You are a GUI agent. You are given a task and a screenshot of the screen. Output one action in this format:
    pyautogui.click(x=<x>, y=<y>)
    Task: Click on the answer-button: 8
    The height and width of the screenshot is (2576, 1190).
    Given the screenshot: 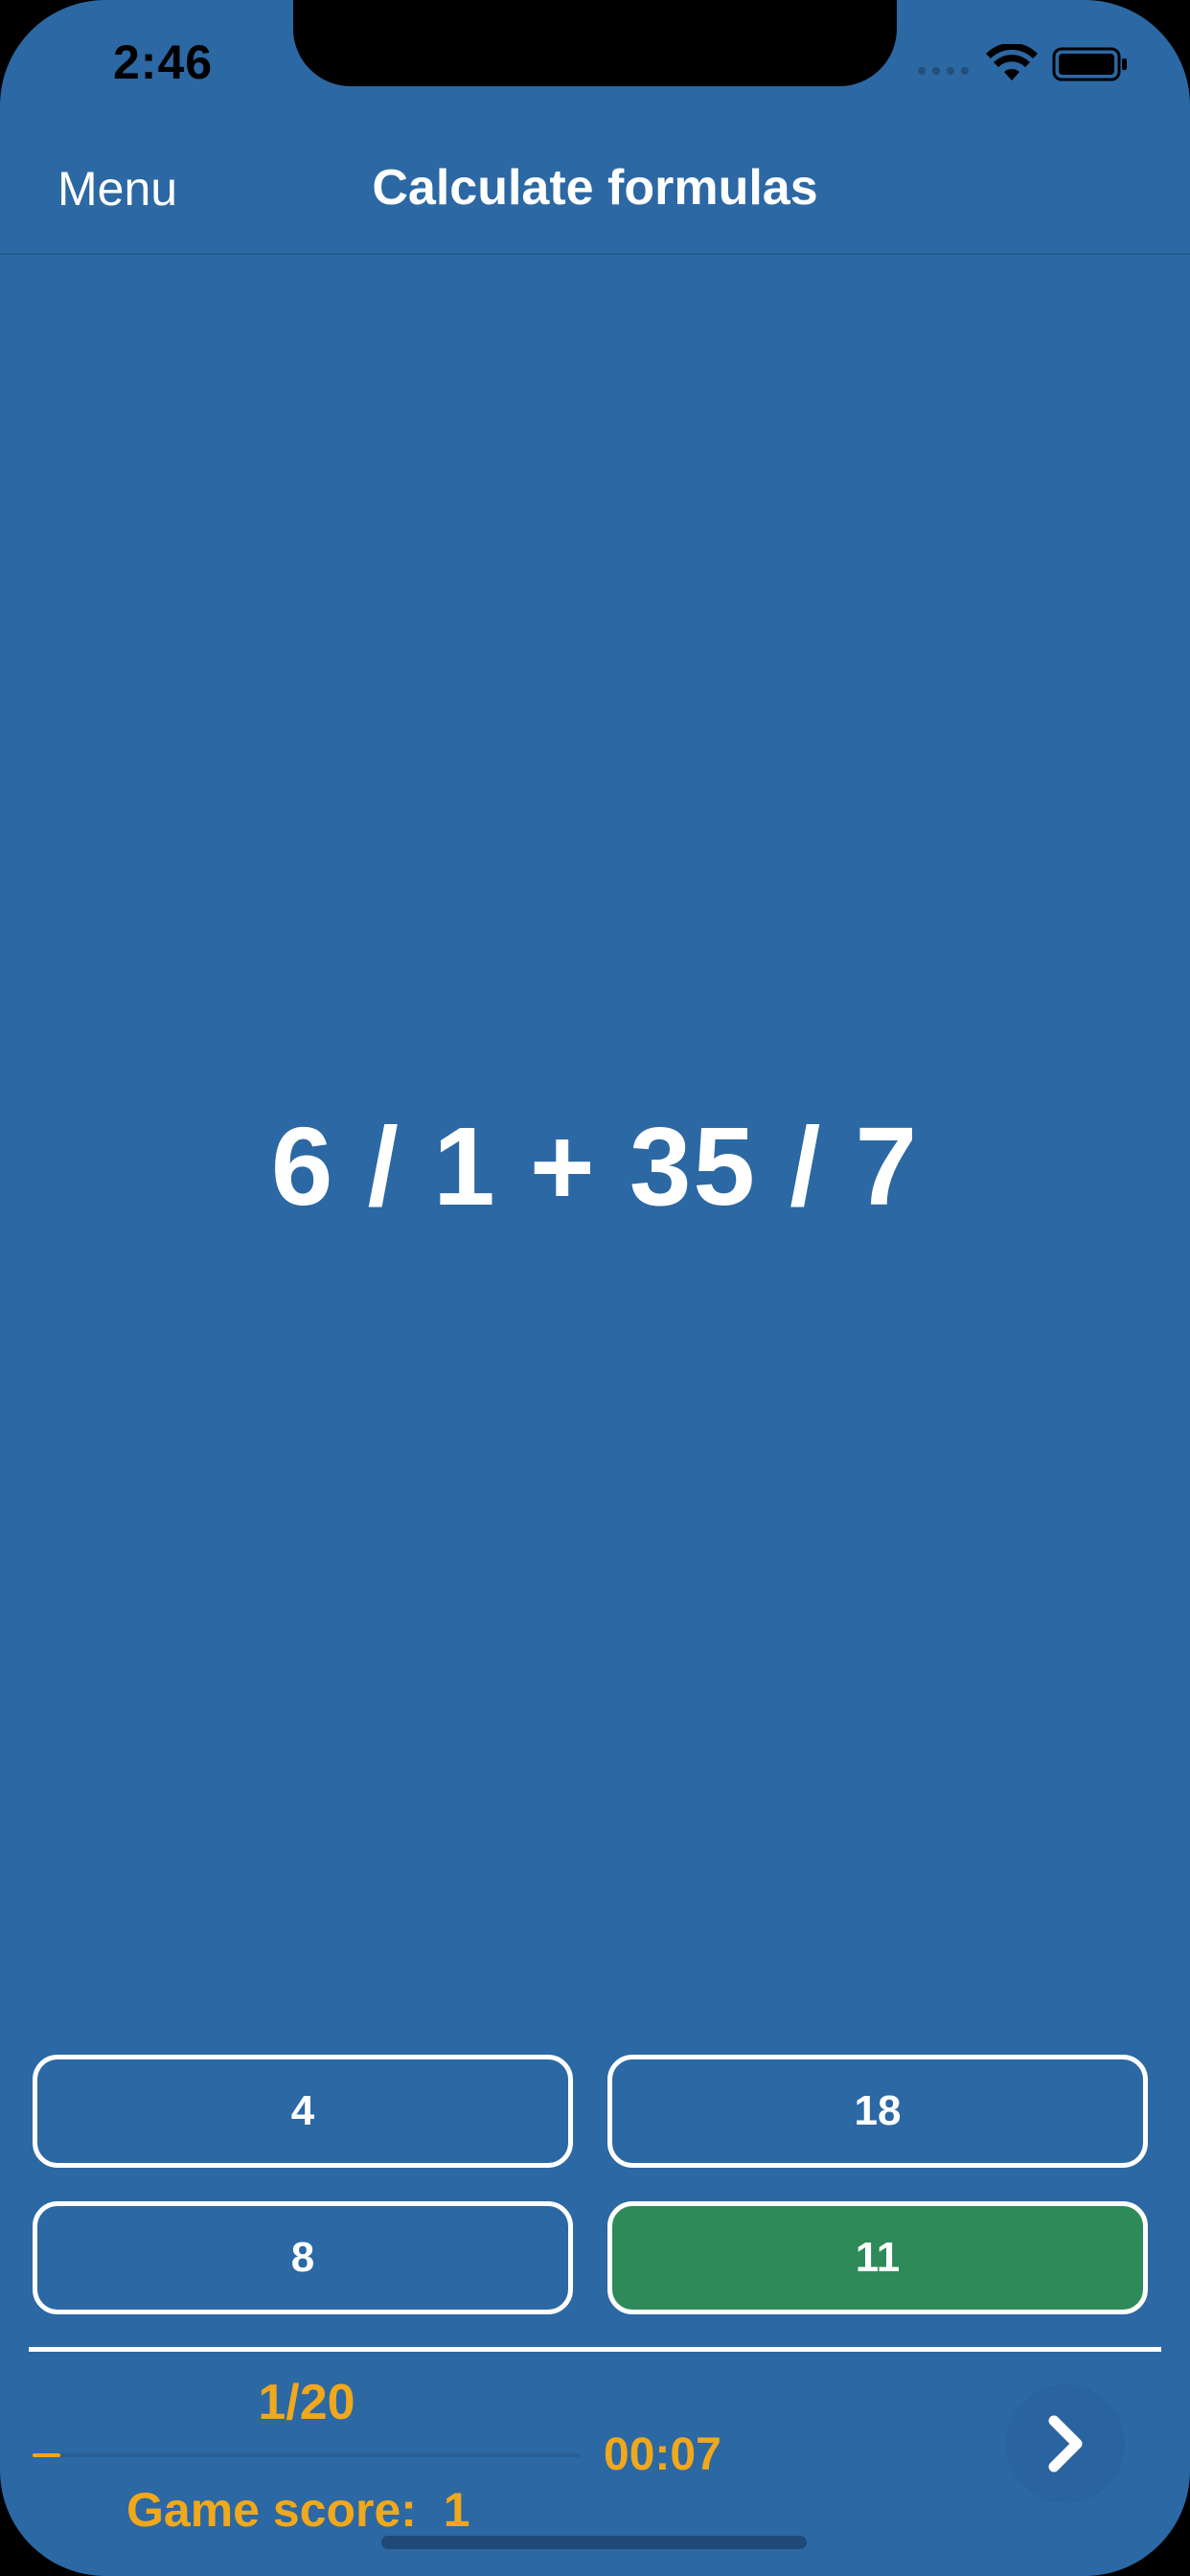 What is the action you would take?
    pyautogui.click(x=303, y=2257)
    